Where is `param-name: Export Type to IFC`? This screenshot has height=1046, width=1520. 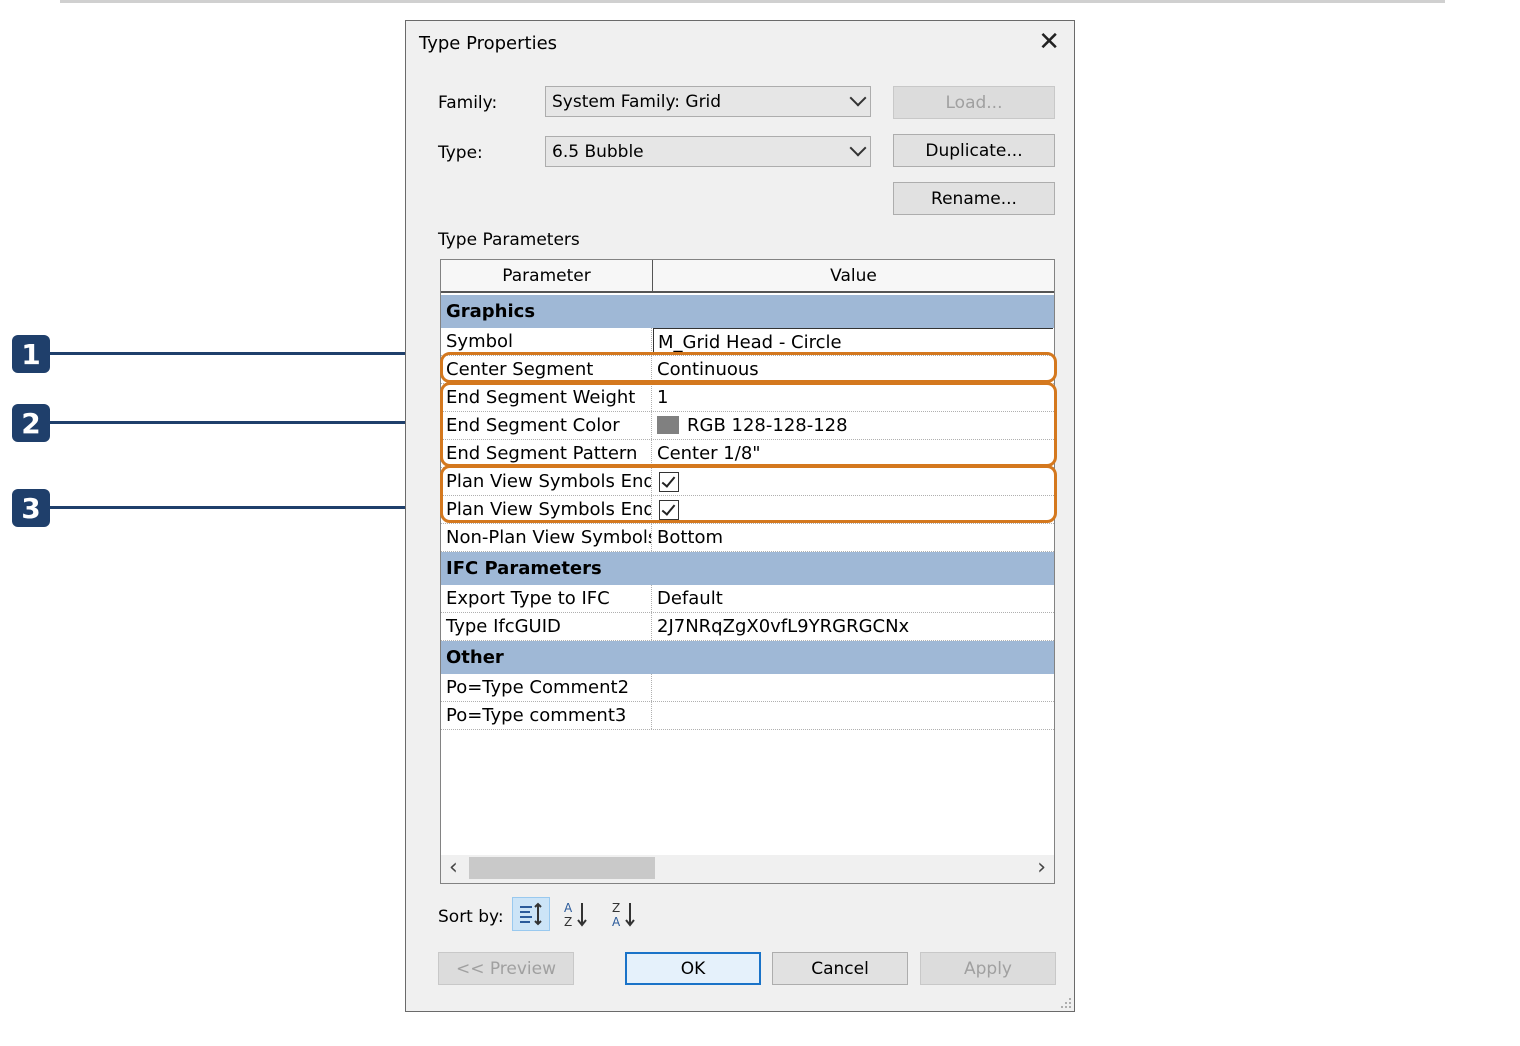
param-name: Export Type to IFC is located at coordinates (546, 598).